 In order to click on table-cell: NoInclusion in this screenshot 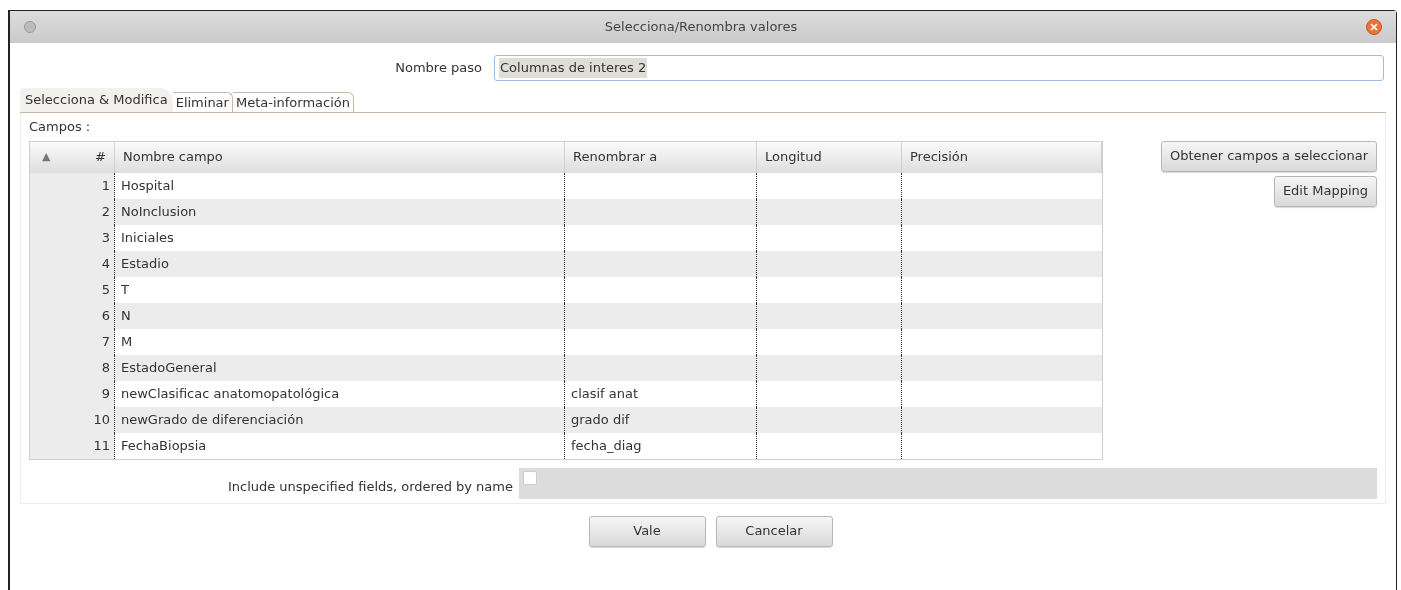, I will do `click(340, 211)`.